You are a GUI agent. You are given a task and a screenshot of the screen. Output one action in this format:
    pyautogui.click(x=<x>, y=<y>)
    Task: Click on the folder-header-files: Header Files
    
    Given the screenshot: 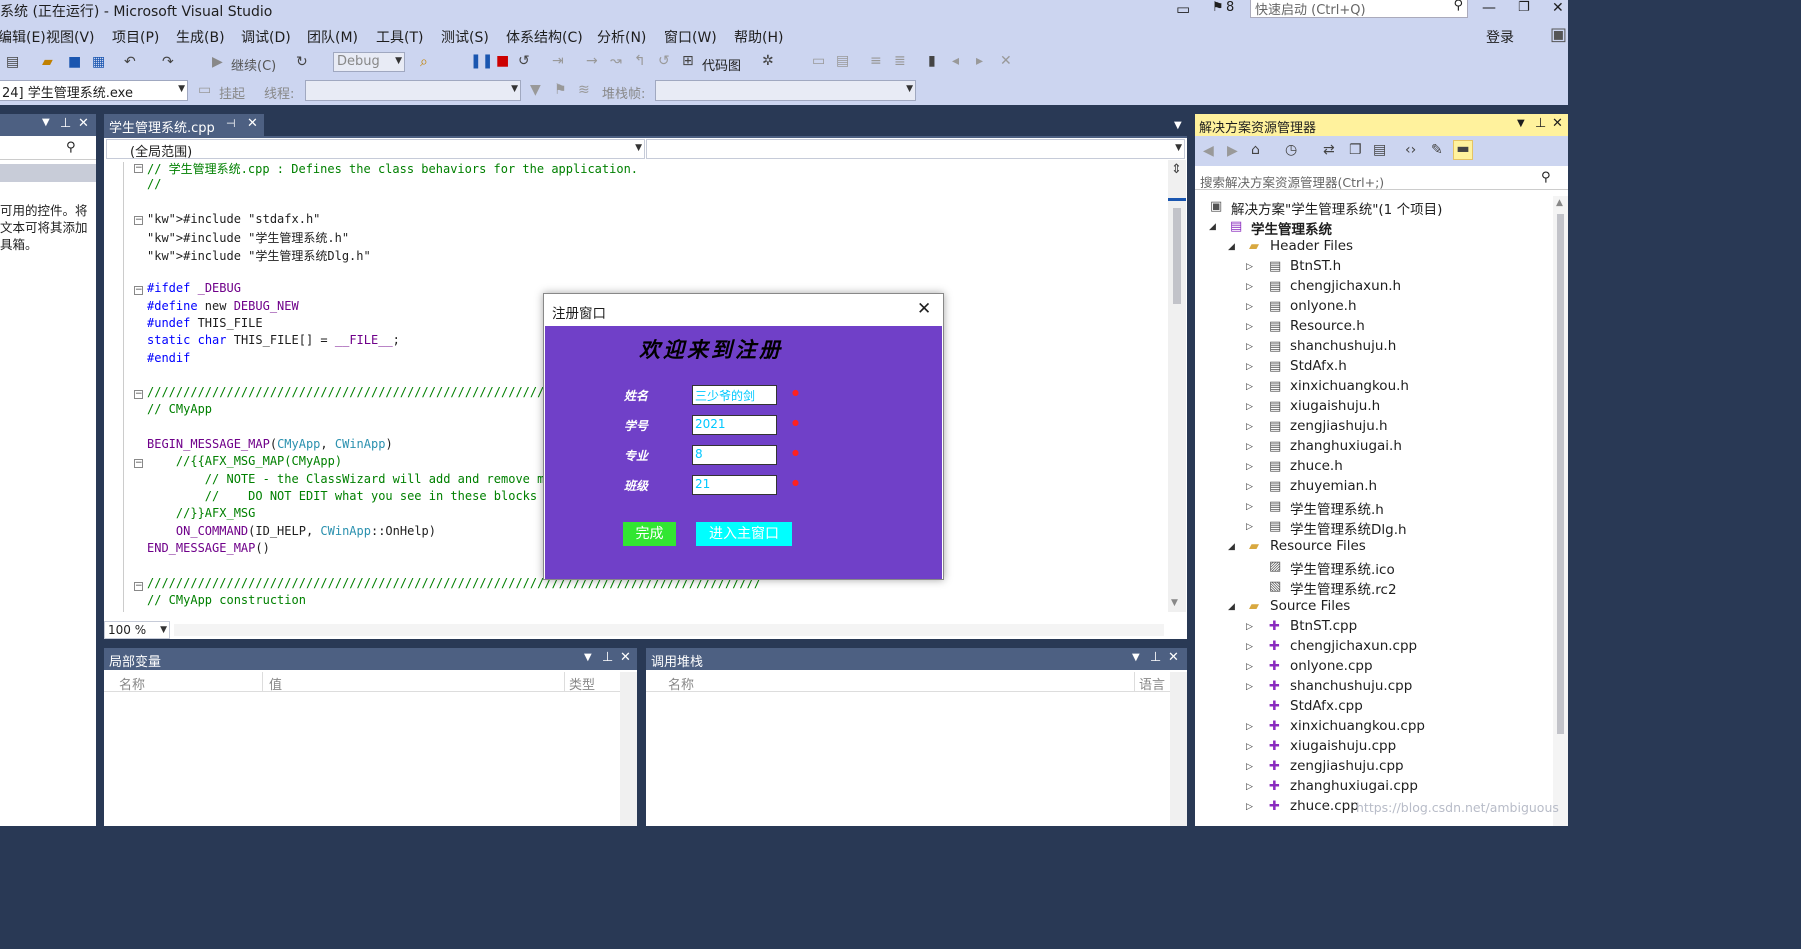 What is the action you would take?
    pyautogui.click(x=1311, y=246)
    